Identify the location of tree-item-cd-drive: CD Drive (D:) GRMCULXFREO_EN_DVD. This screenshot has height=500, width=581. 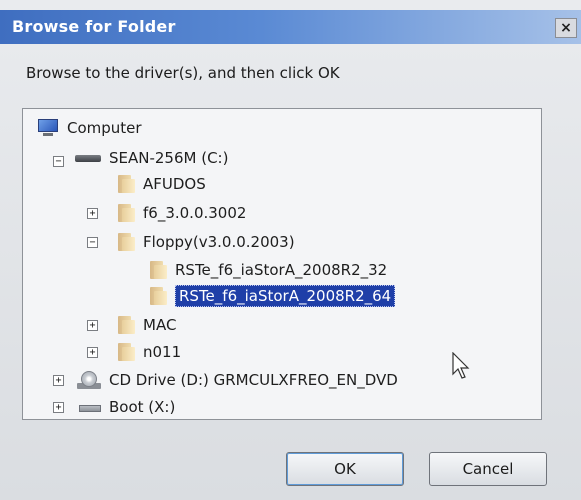
(237, 380).